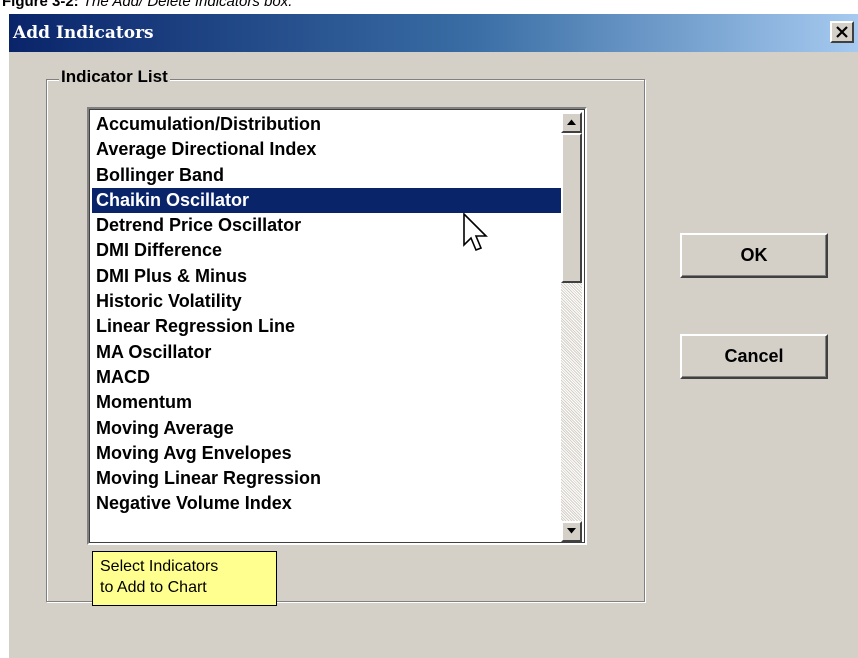  Describe the element at coordinates (330, 276) in the screenshot. I see `list-item: DMI Plus & Minus` at that location.